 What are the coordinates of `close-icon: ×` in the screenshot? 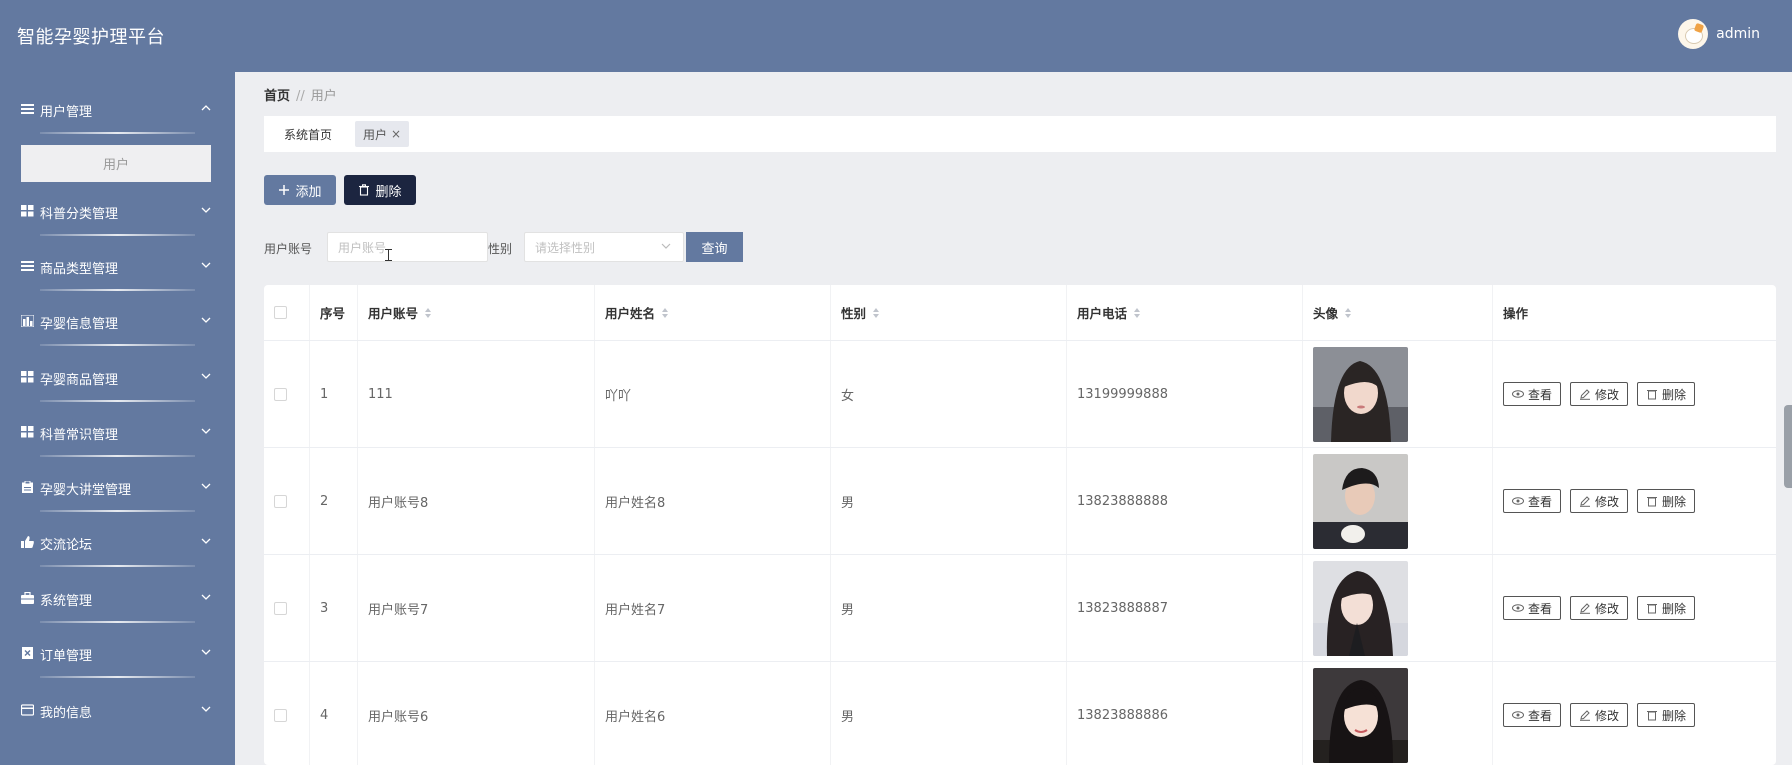 It's located at (396, 134).